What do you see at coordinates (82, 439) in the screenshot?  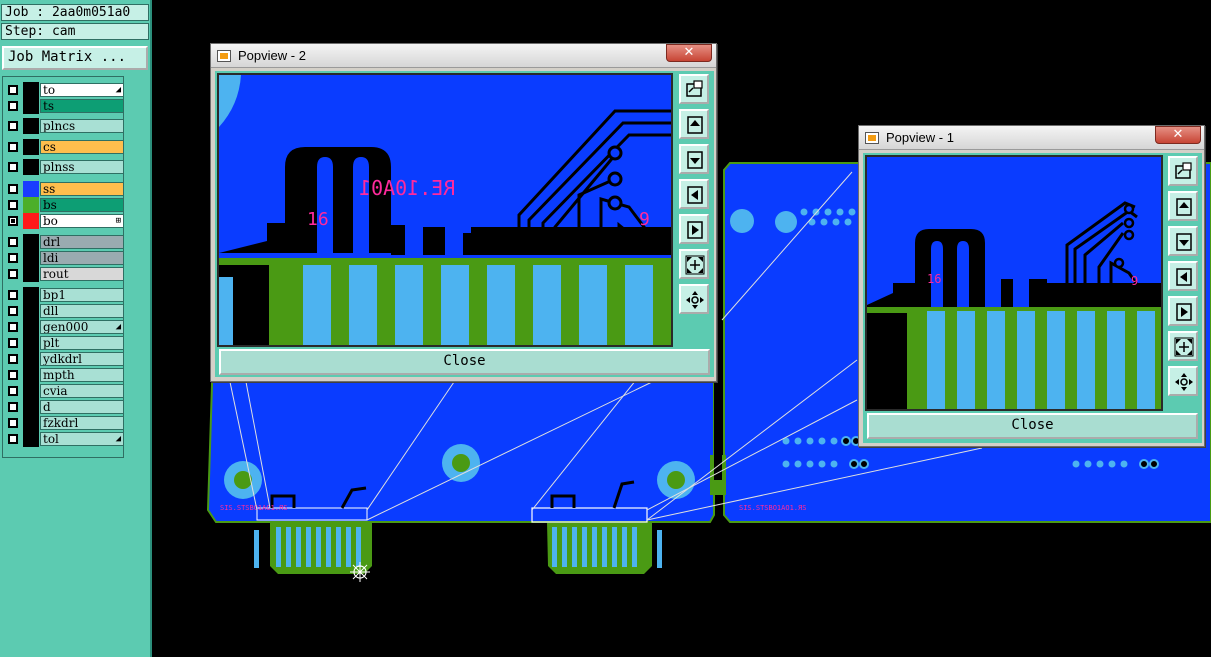 I see `layer-name-field: tol ◢` at bounding box center [82, 439].